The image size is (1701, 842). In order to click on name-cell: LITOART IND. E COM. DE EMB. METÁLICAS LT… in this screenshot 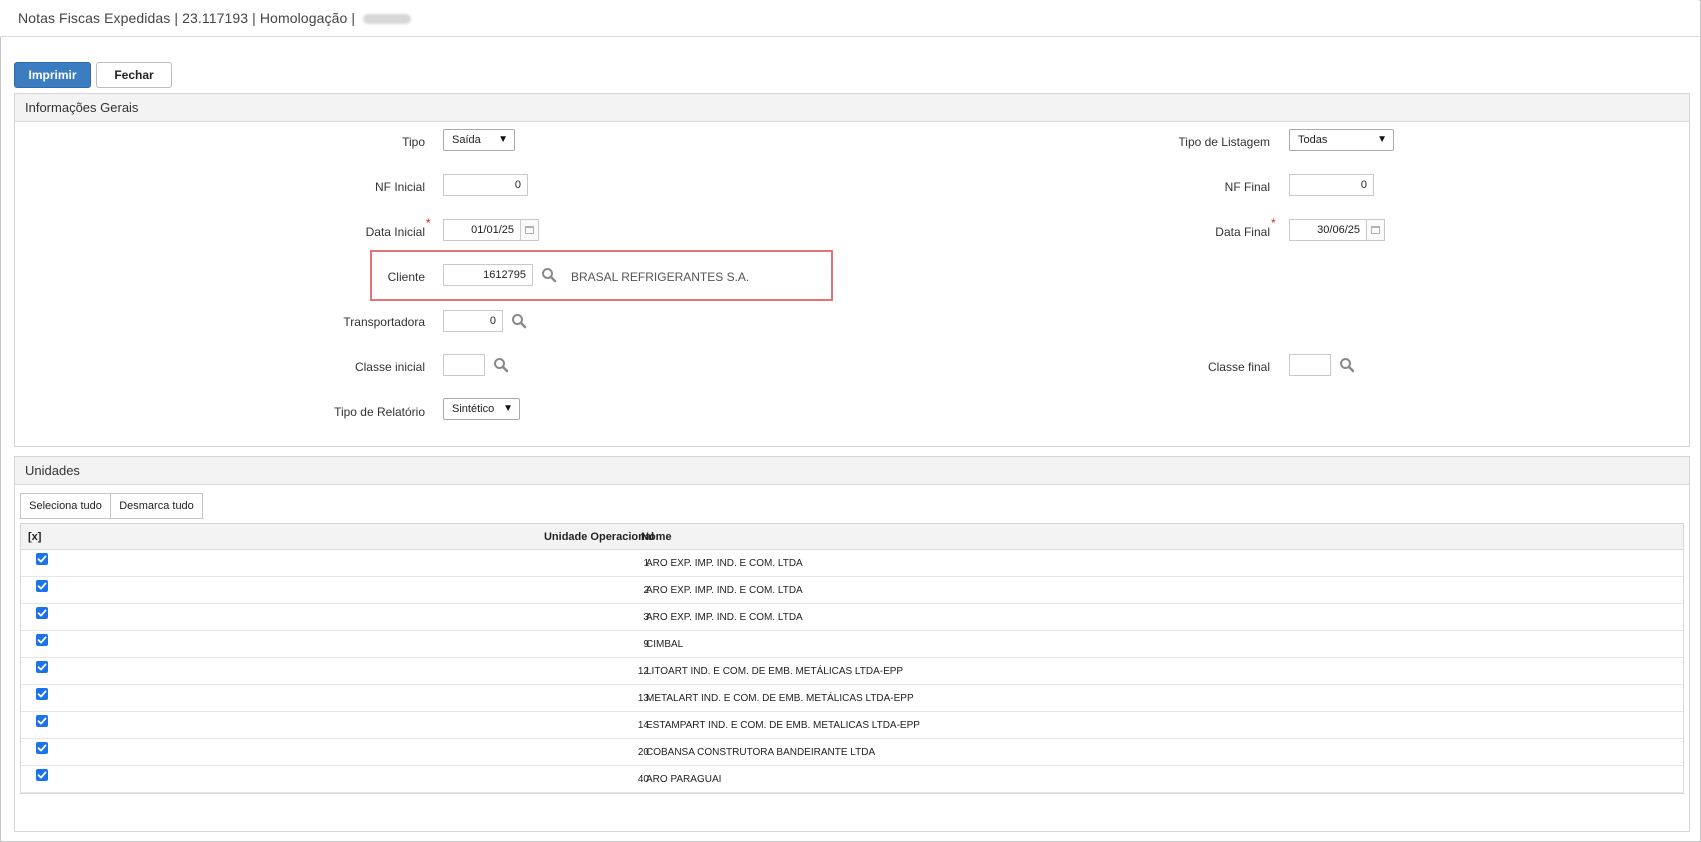, I will do `click(775, 671)`.